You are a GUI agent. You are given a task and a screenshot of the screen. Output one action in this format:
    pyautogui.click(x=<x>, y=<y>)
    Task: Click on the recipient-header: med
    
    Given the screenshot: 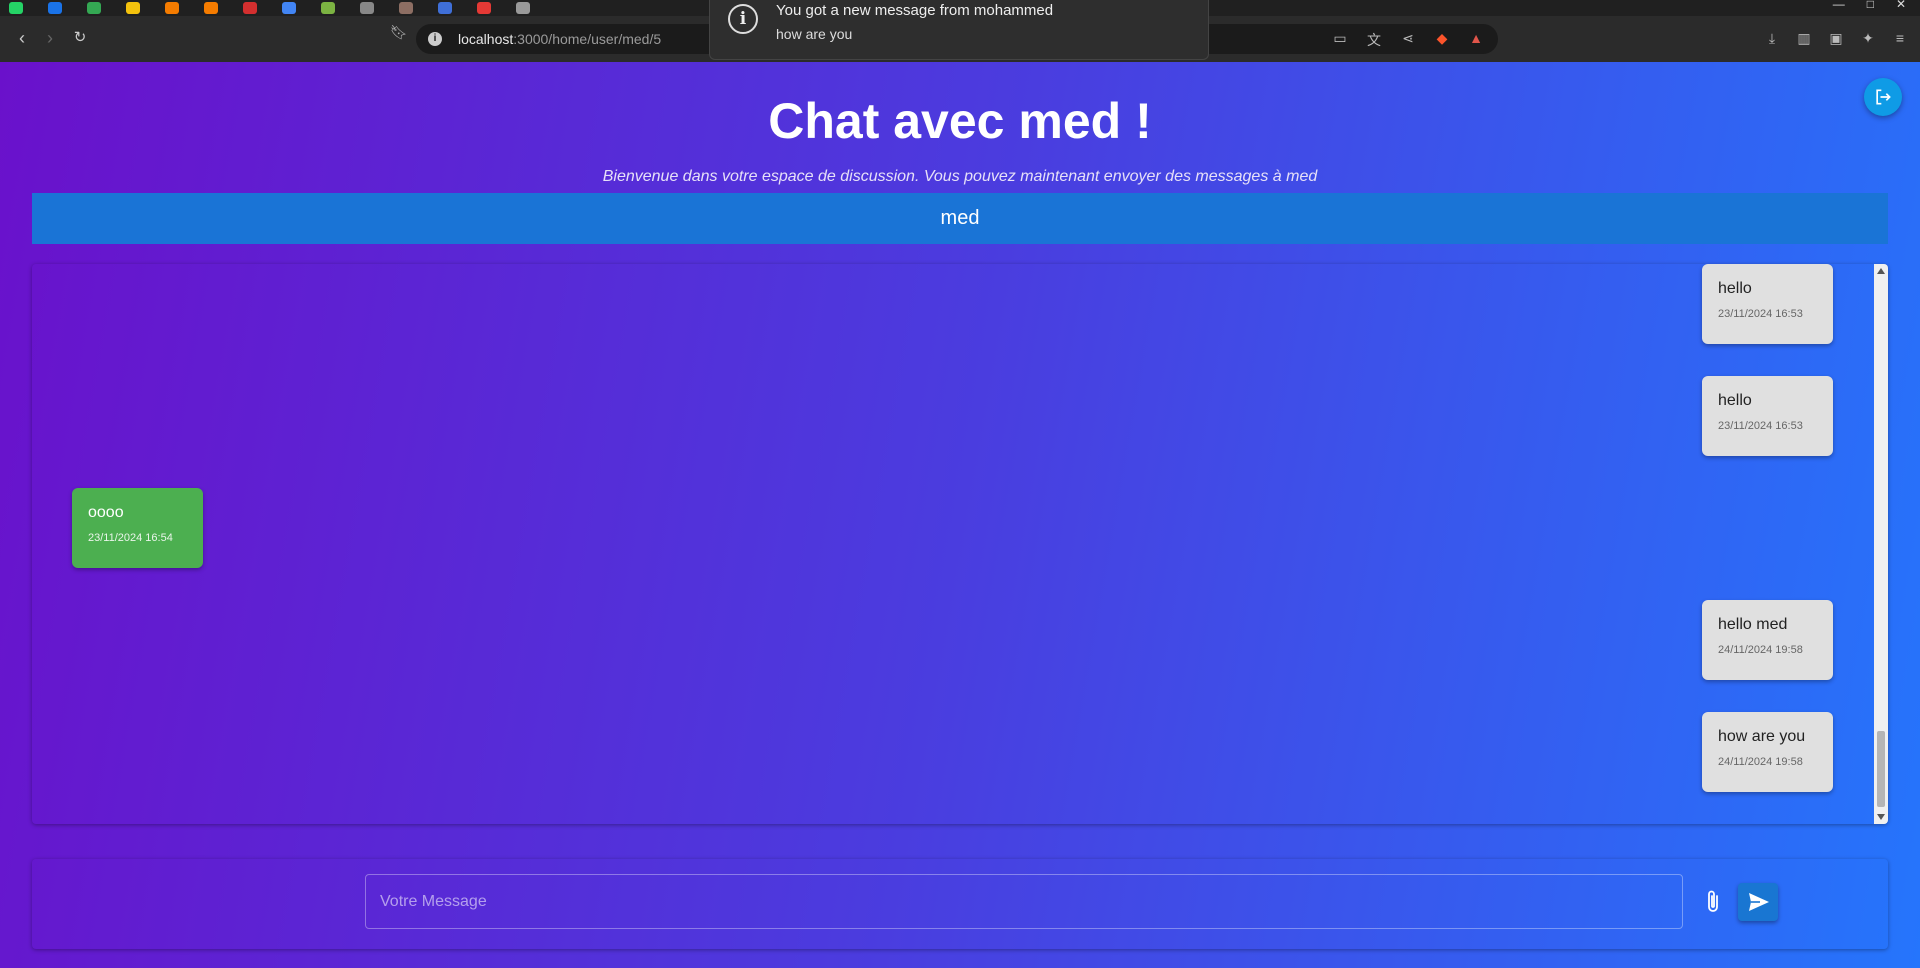 What is the action you would take?
    pyautogui.click(x=960, y=218)
    